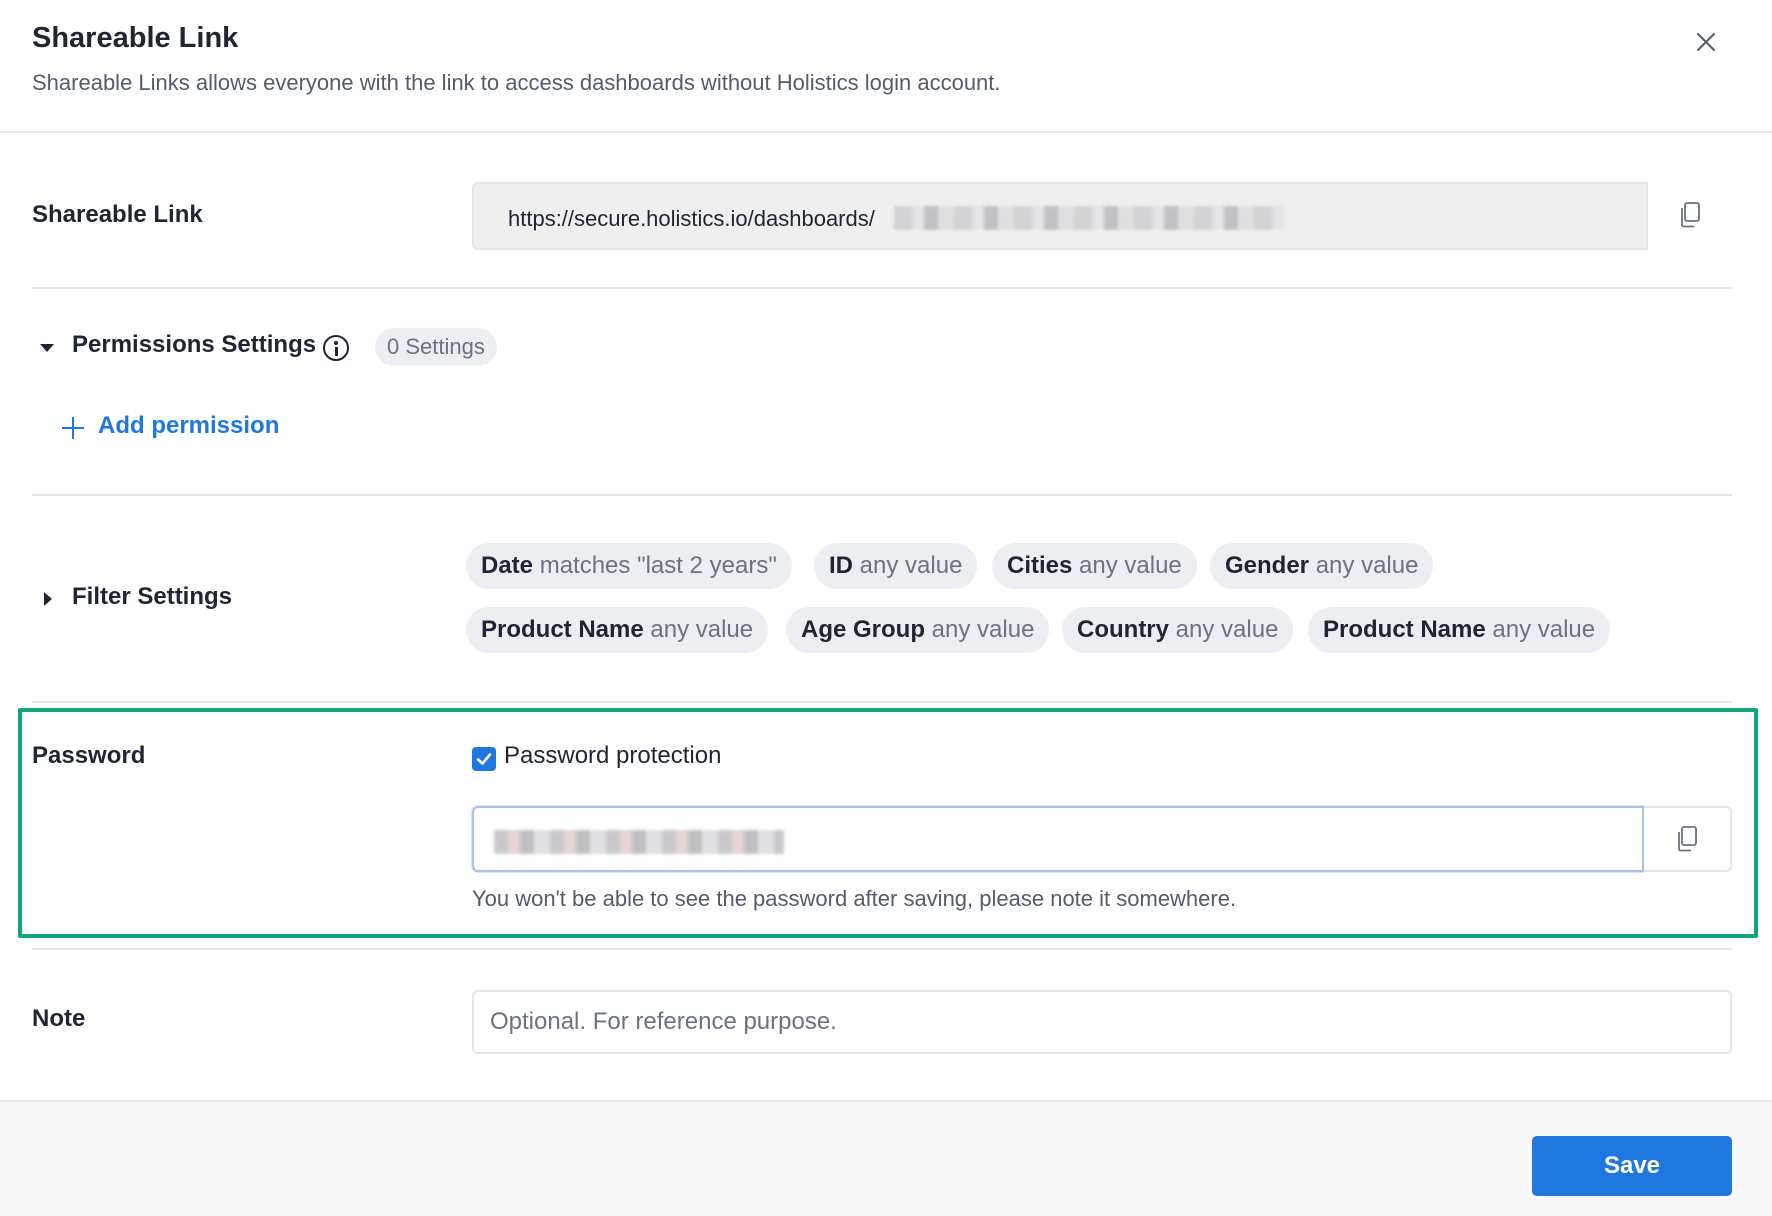 This screenshot has width=1772, height=1216. Describe the element at coordinates (612, 756) in the screenshot. I see `password-protection-label: Password protection` at that location.